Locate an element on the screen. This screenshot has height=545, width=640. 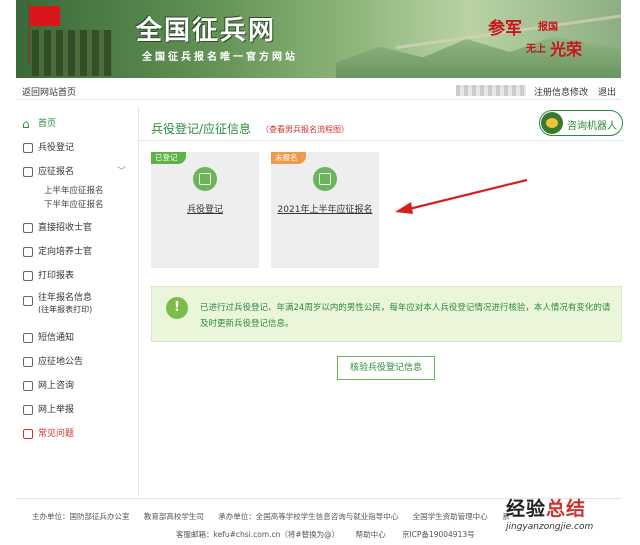
alert-icon: ! is located at coordinates (177, 308).